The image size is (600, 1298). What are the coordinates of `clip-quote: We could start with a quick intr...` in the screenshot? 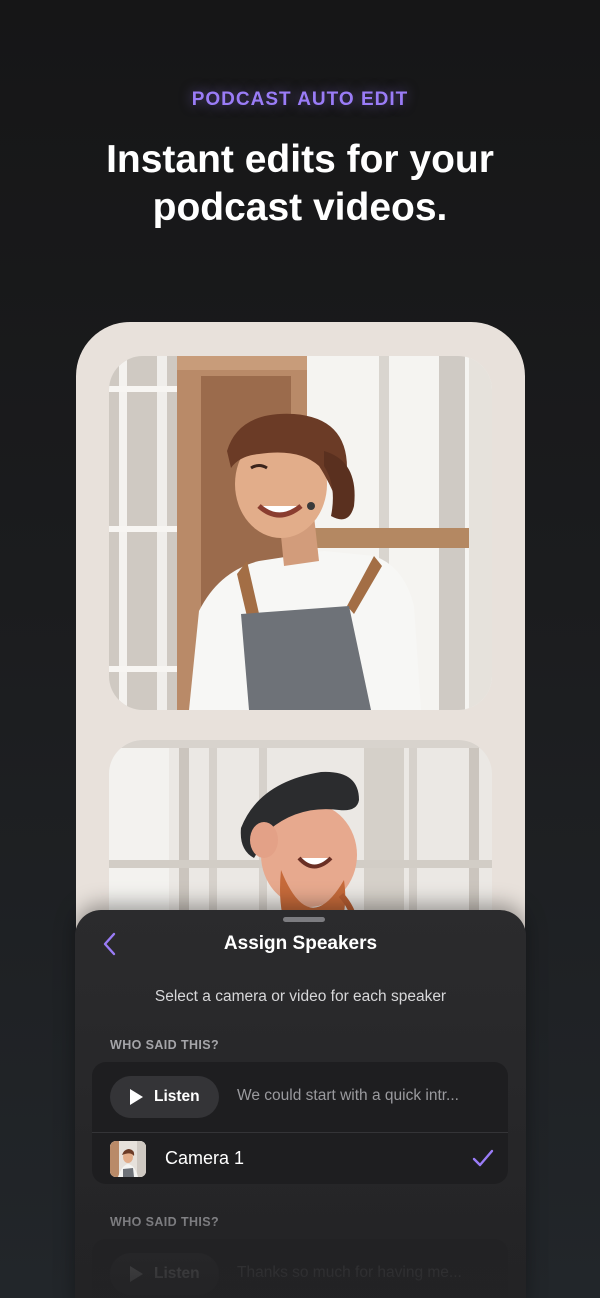 It's located at (348, 1095).